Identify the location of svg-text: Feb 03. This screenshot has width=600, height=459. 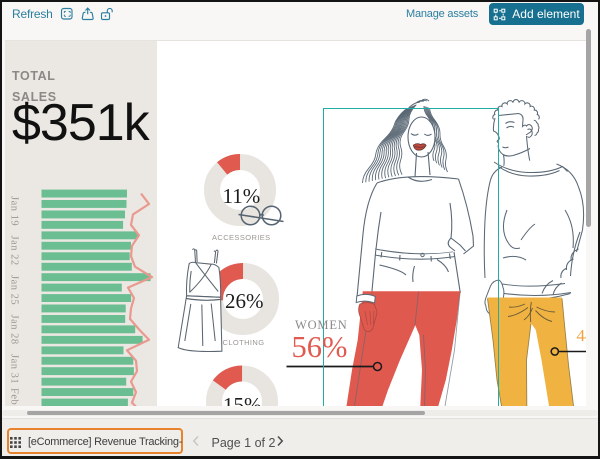
(14, 397).